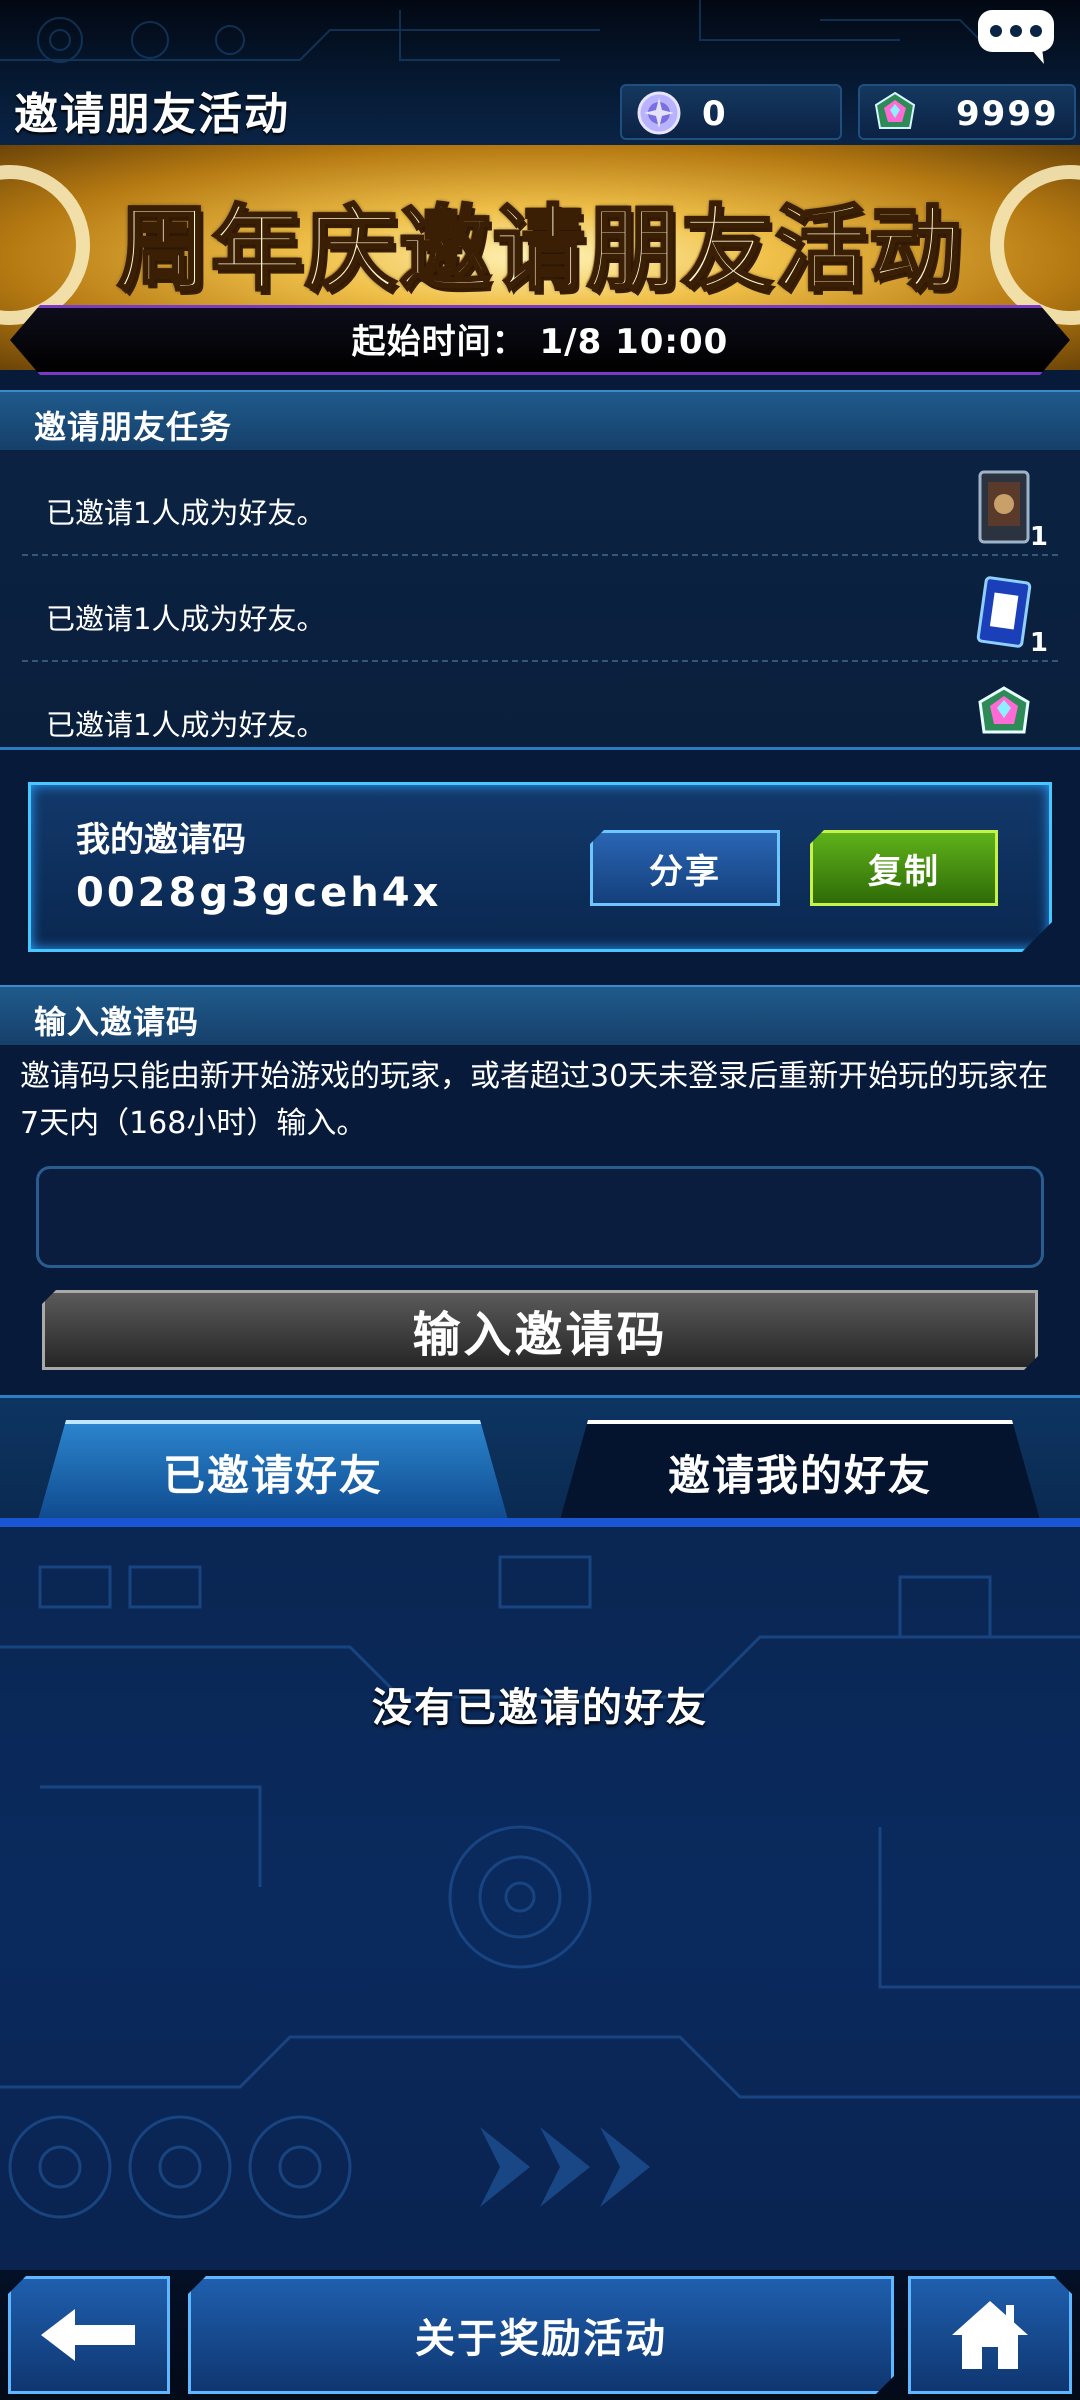 The image size is (1080, 2400). I want to click on back-button, so click(89, 2335).